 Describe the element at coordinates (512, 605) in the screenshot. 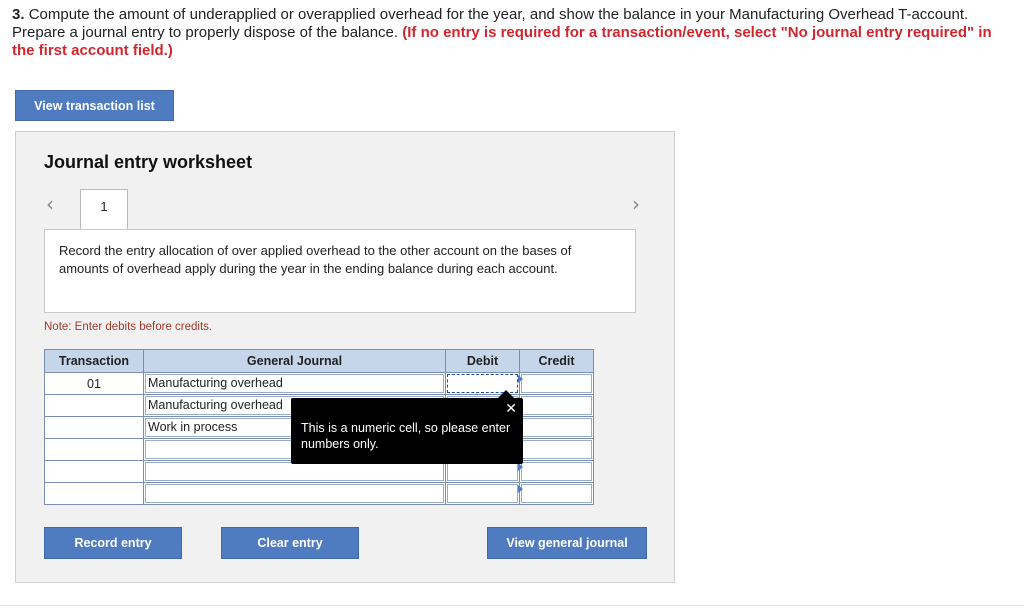

I see `bottom-divider` at that location.